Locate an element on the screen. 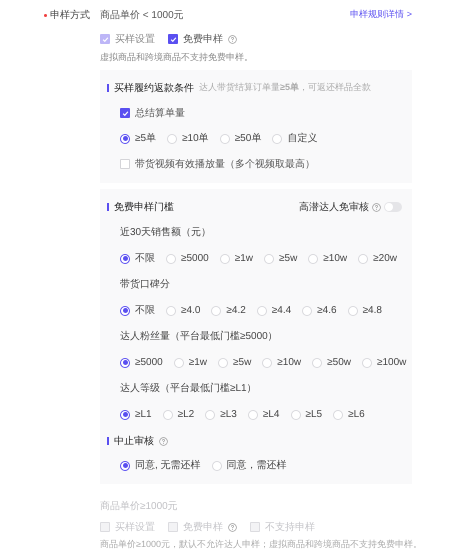  radio-option: ≥L6 is located at coordinates (349, 414).